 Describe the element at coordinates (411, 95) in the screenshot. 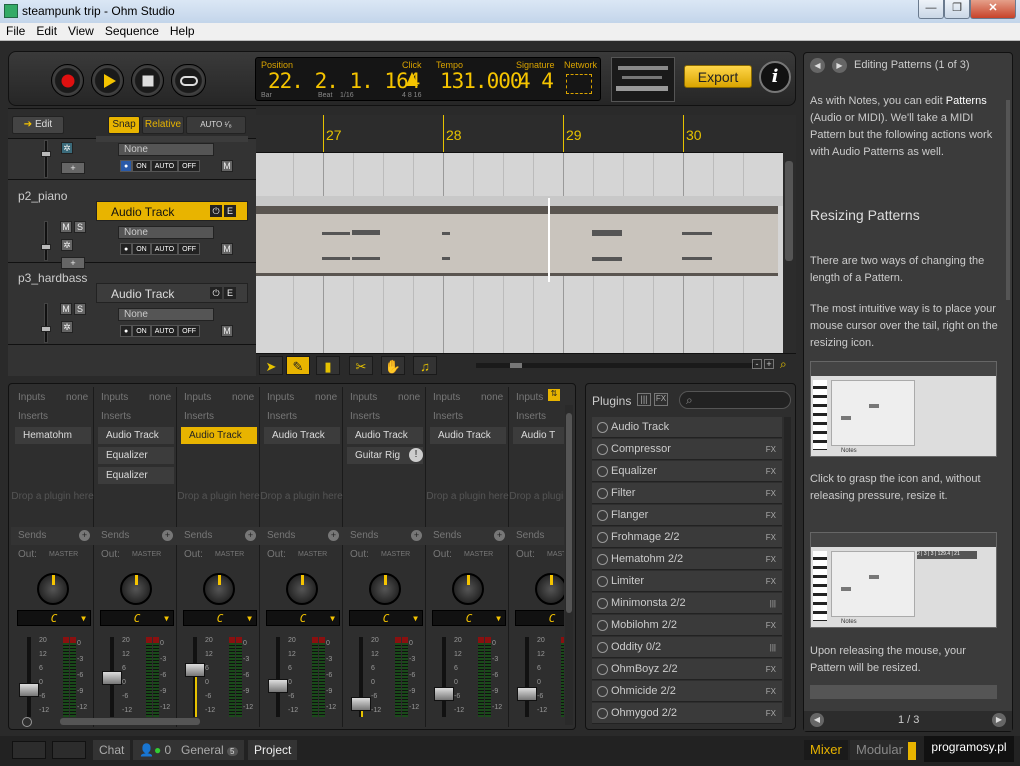

I see `click-options: 4 8 16` at that location.